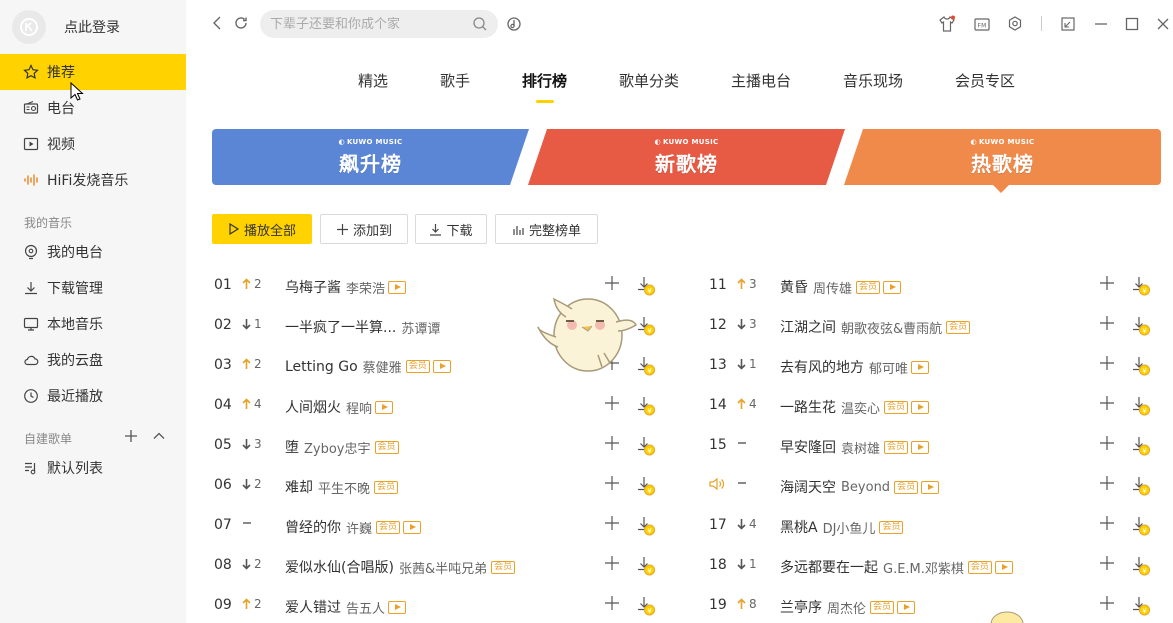 This screenshot has width=1173, height=623. Describe the element at coordinates (29, 27) in the screenshot. I see `avatar` at that location.